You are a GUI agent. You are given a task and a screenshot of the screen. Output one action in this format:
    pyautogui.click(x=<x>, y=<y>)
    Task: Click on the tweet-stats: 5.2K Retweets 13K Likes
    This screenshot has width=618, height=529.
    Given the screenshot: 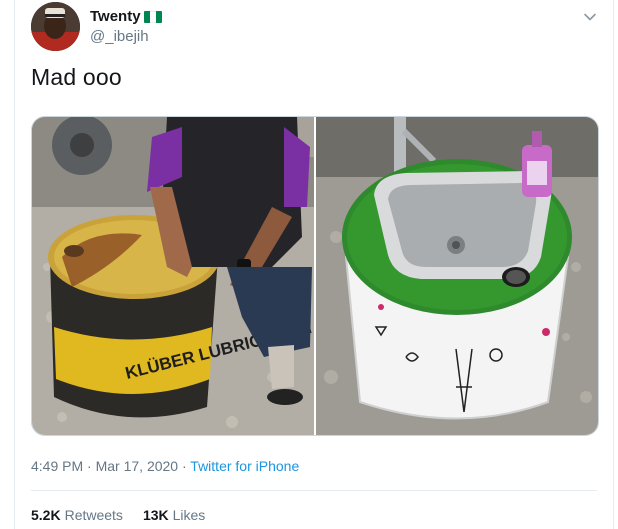 What is the action you would take?
    pyautogui.click(x=118, y=515)
    